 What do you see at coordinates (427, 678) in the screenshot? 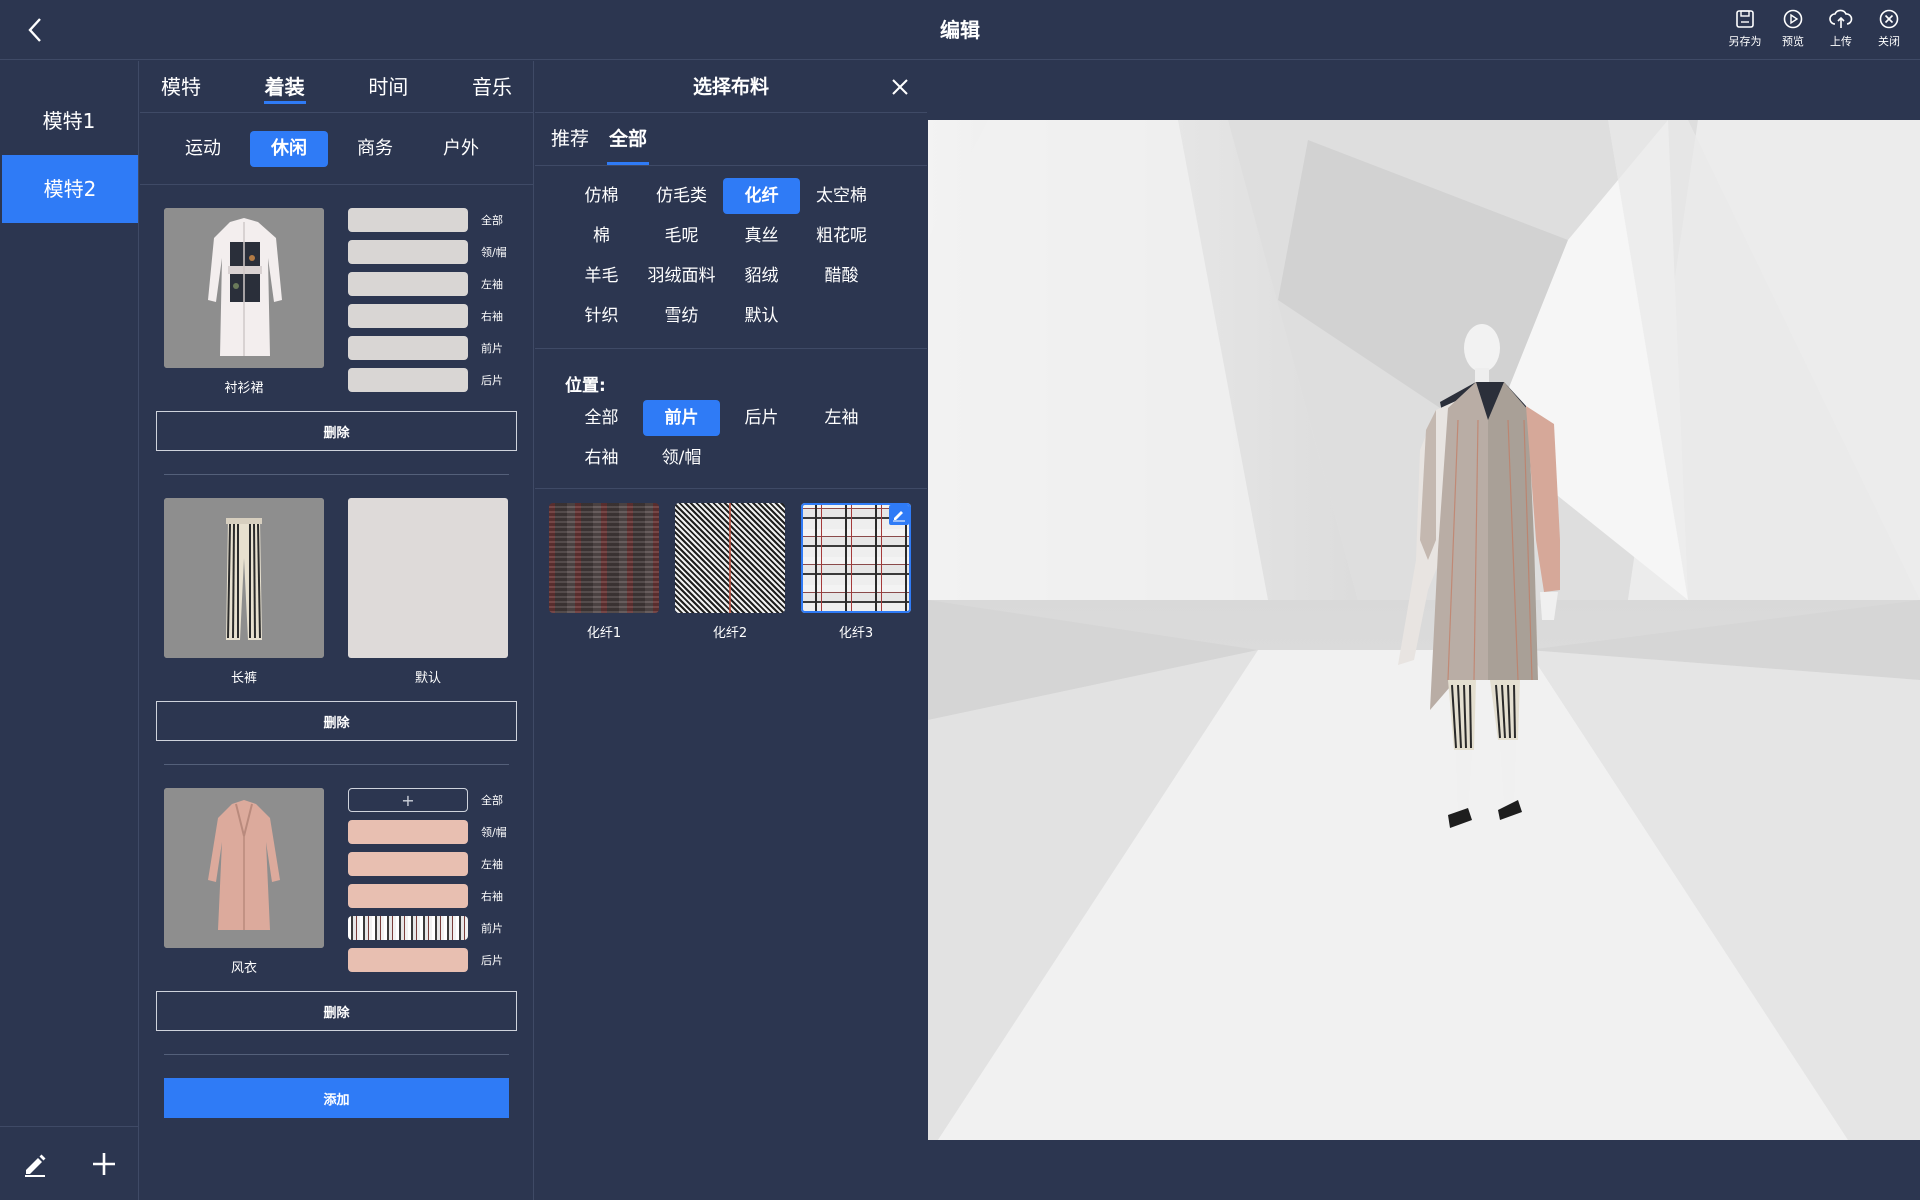
I see `default-fabric-name: 默认` at bounding box center [427, 678].